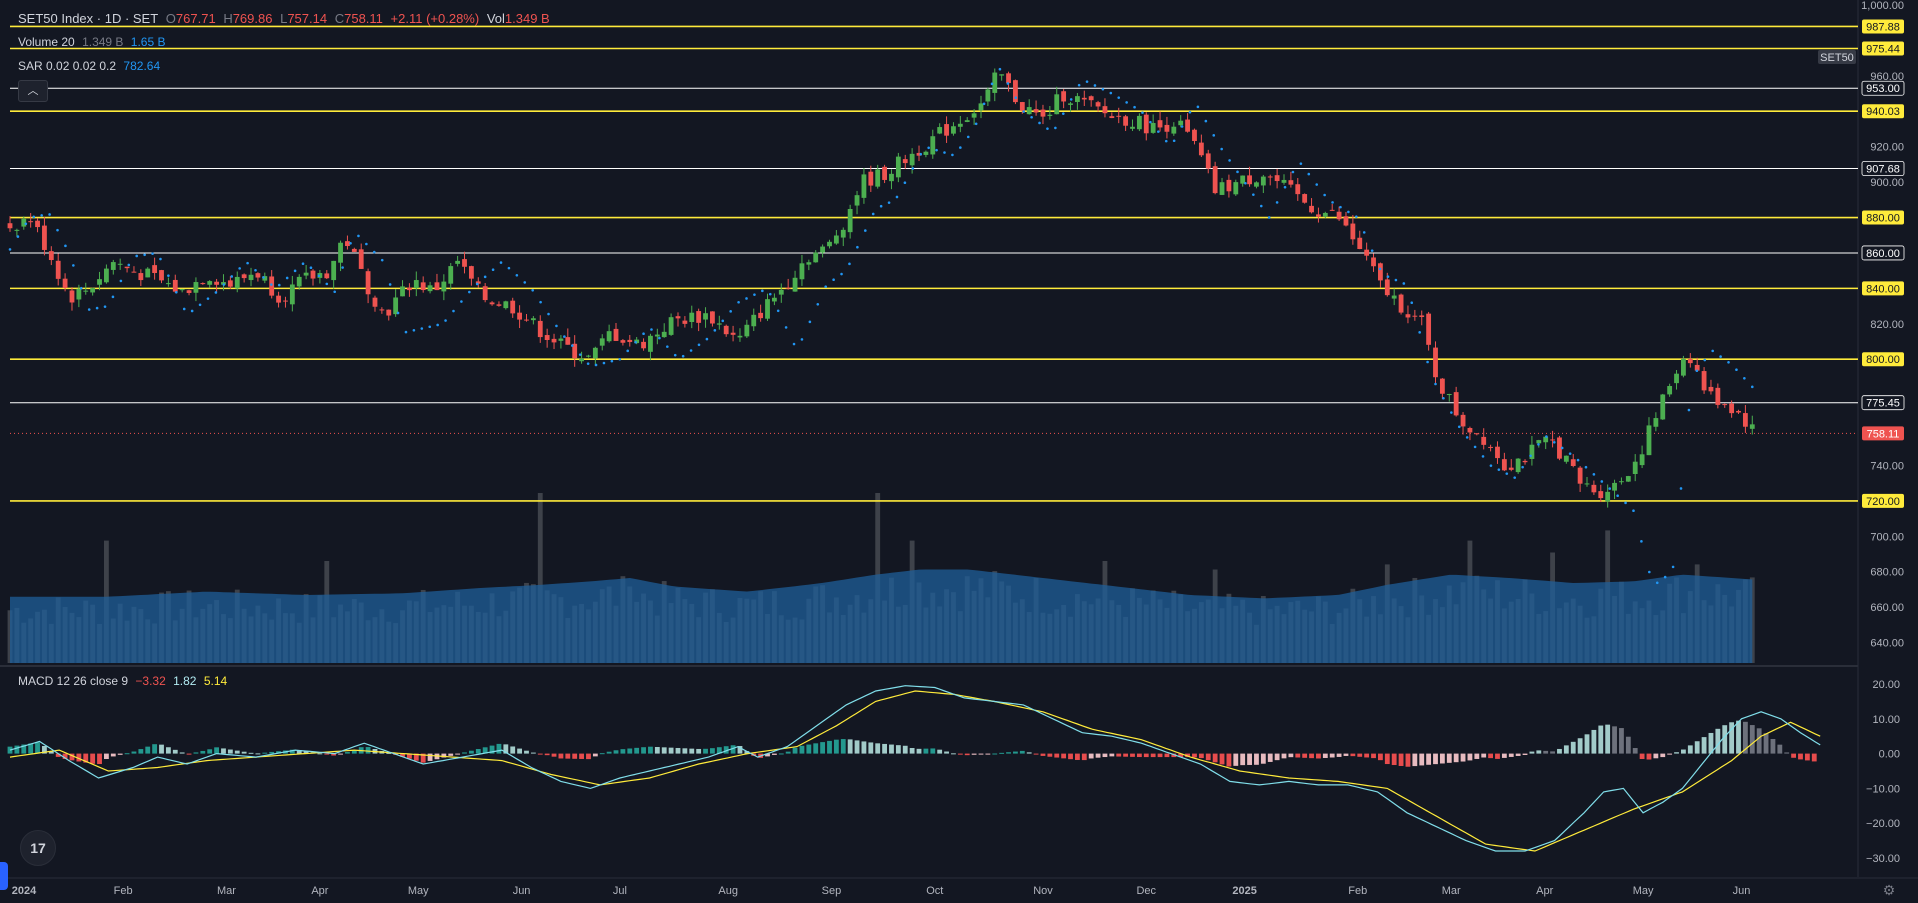 Image resolution: width=1918 pixels, height=903 pixels. What do you see at coordinates (363, 18) in the screenshot?
I see `close-value: 758.11` at bounding box center [363, 18].